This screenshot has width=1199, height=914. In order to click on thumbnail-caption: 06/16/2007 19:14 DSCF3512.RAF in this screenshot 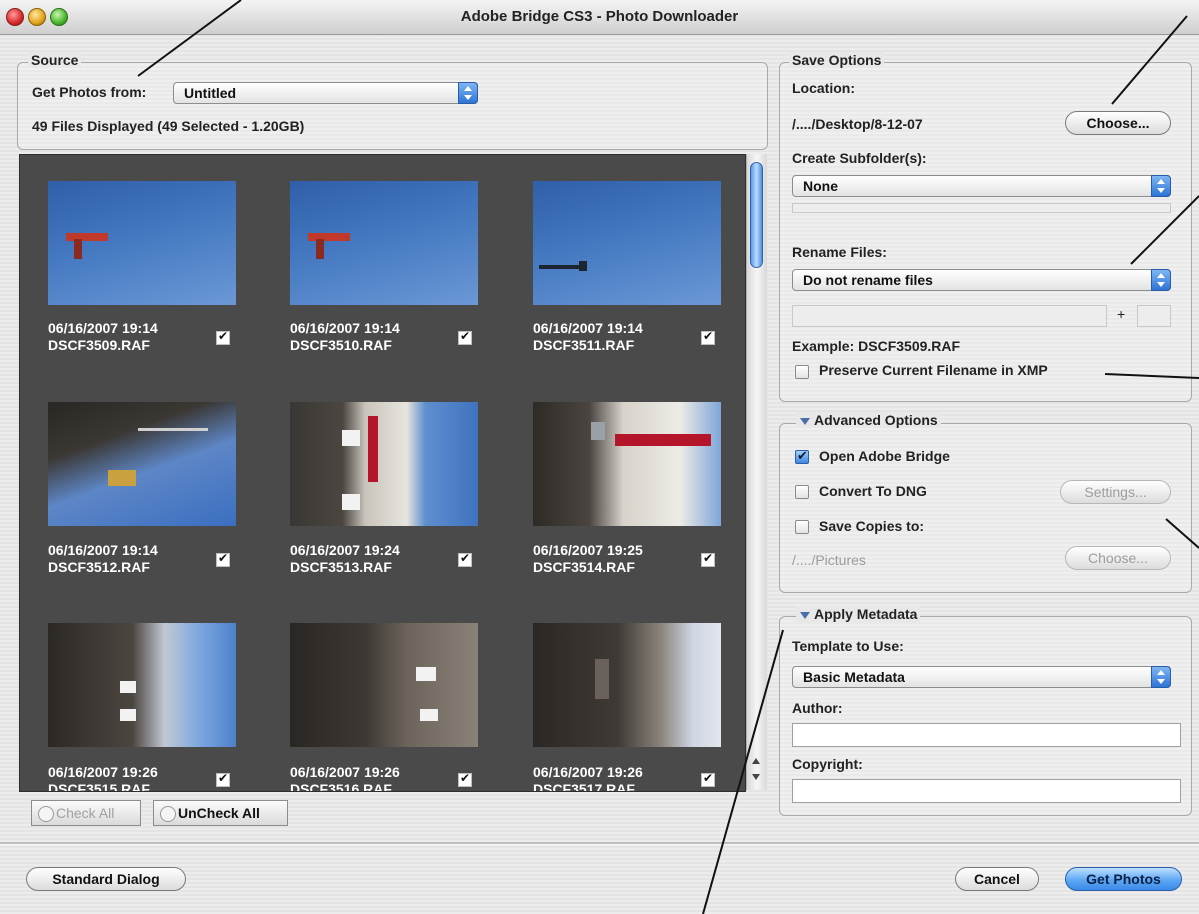, I will do `click(103, 558)`.